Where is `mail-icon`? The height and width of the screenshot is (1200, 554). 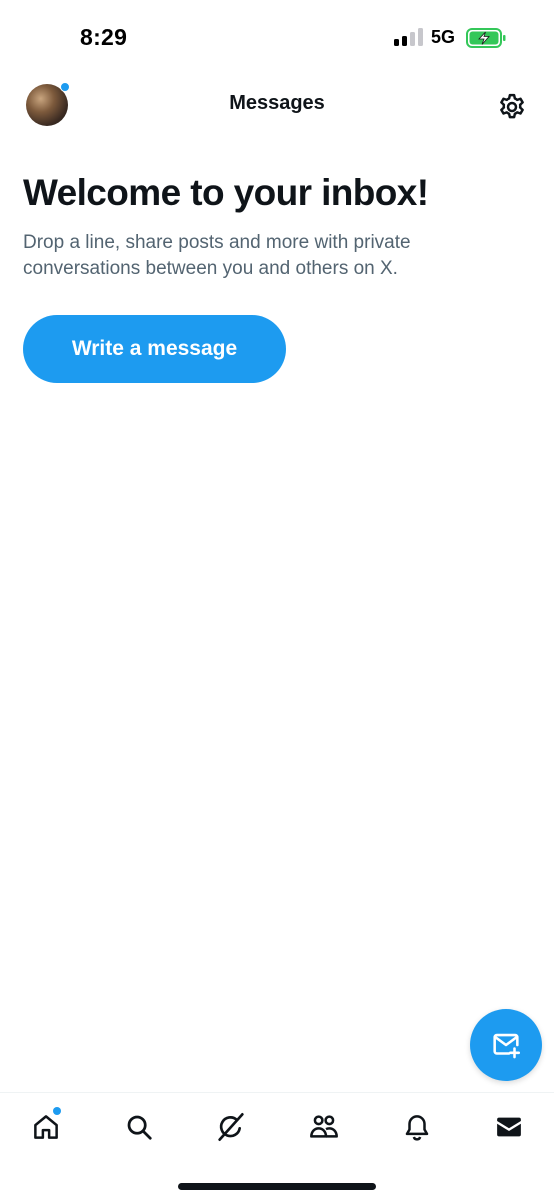
mail-icon is located at coordinates (509, 1127).